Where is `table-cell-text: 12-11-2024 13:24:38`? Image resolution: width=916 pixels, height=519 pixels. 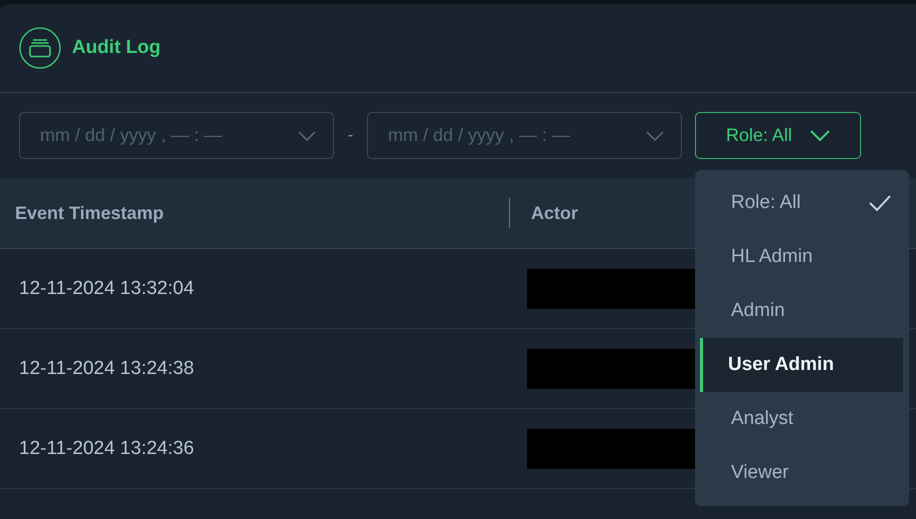
table-cell-text: 12-11-2024 13:24:38 is located at coordinates (107, 369).